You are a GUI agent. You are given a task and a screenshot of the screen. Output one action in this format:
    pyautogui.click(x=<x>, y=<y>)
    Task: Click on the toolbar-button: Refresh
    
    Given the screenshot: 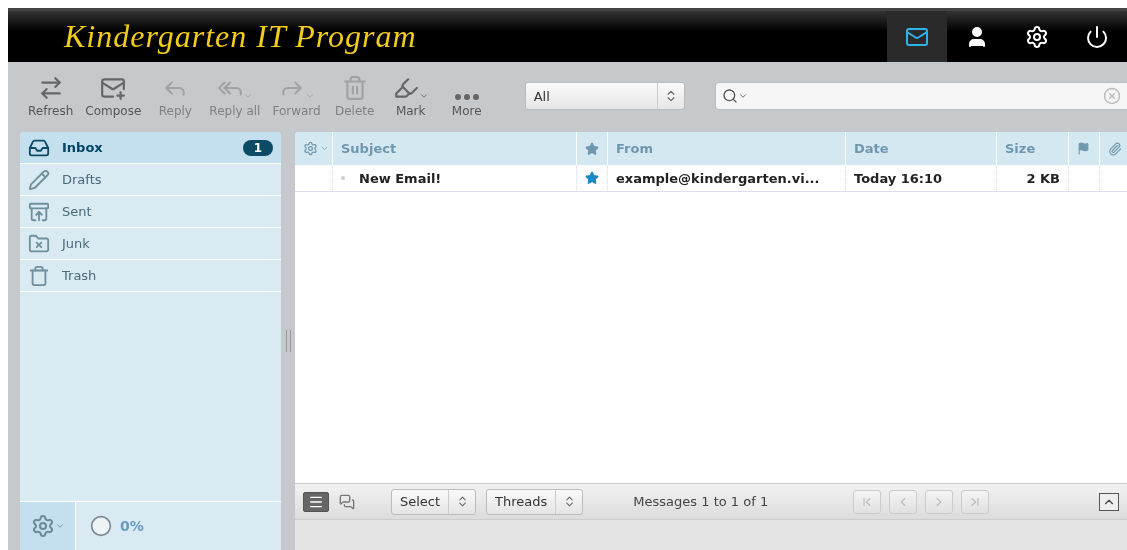 What is the action you would take?
    pyautogui.click(x=51, y=96)
    